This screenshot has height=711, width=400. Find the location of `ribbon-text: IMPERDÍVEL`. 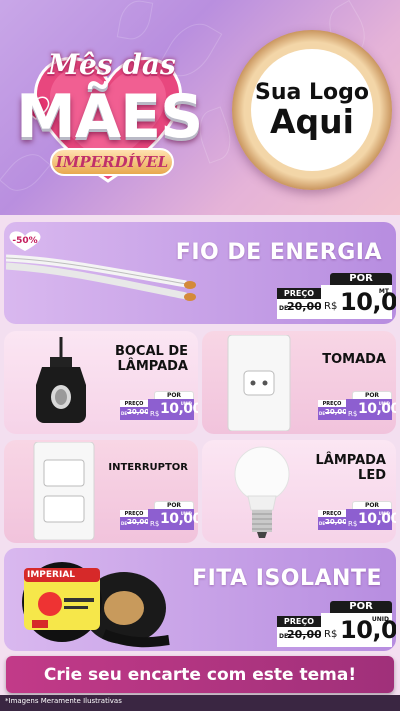

ribbon-text: IMPERDÍVEL is located at coordinates (112, 162).